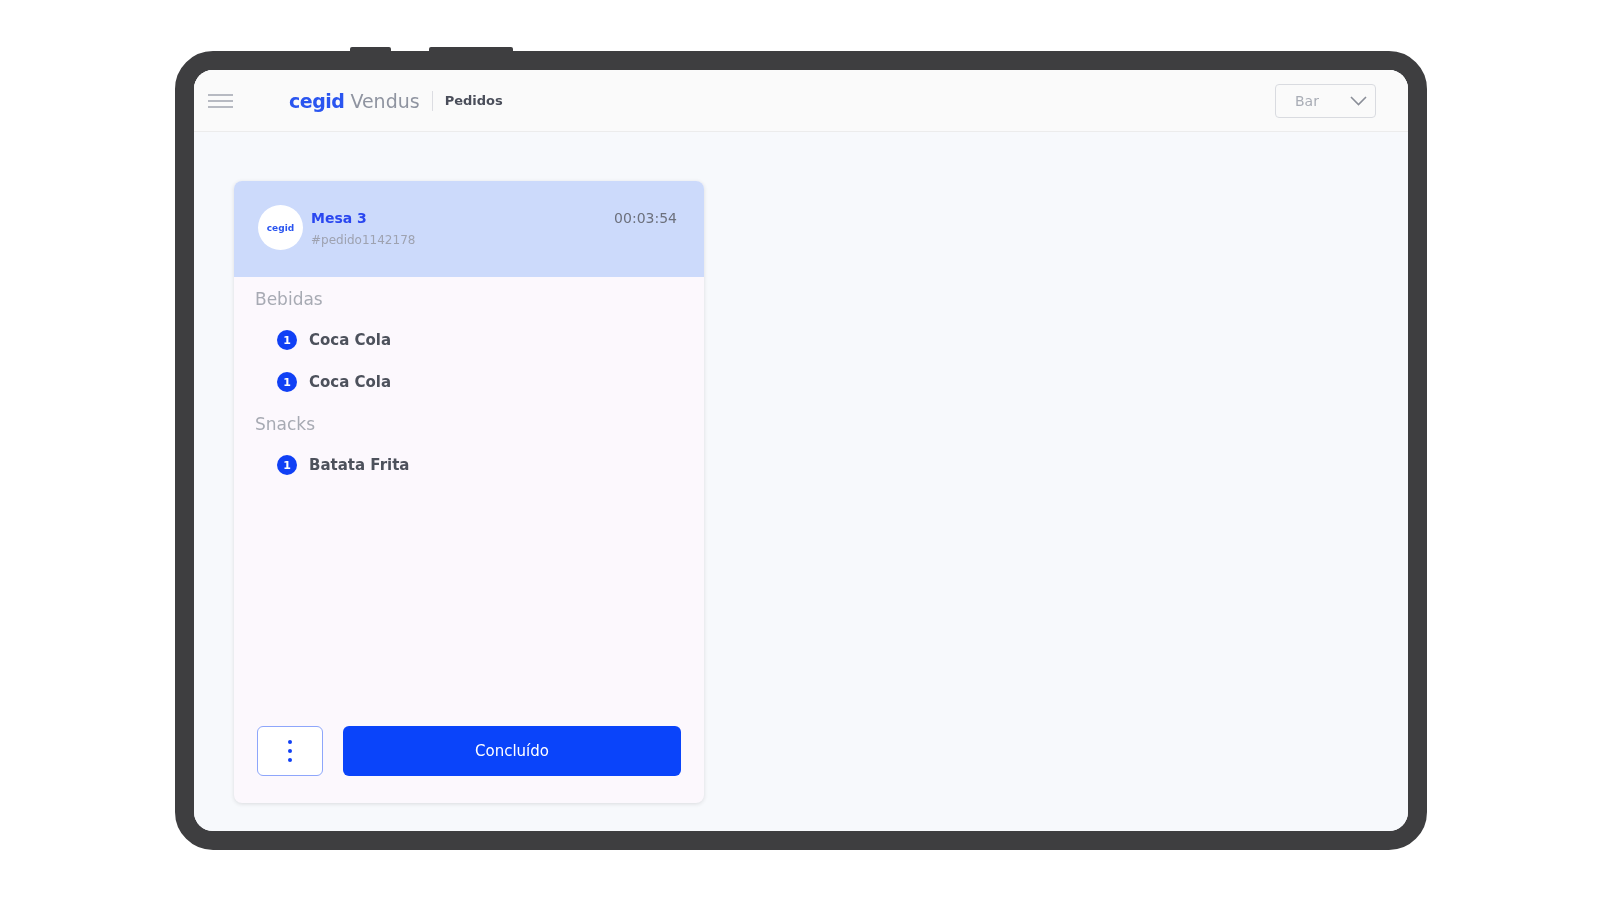 The image size is (1600, 900). Describe the element at coordinates (285, 424) in the screenshot. I see `category-heading: Snacks` at that location.